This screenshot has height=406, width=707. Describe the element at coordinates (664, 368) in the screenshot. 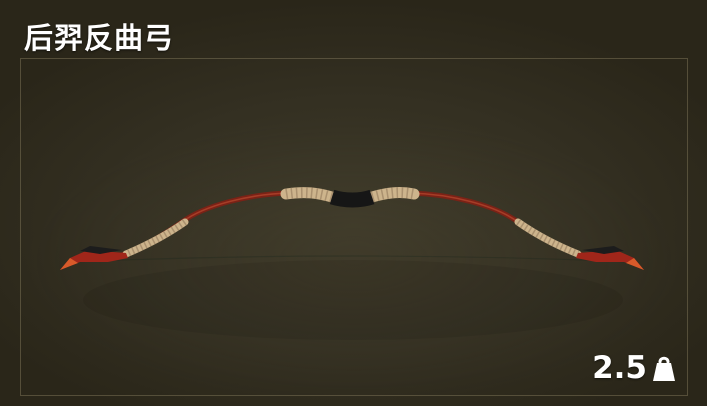

I see `kettlebell-weight-icon` at that location.